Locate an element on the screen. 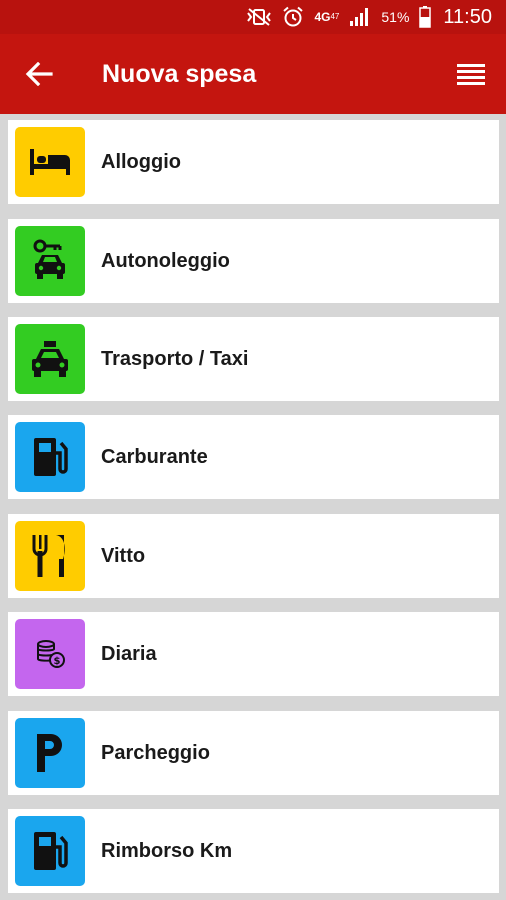 The width and height of the screenshot is (506, 900). category-label: Carburante is located at coordinates (154, 456).